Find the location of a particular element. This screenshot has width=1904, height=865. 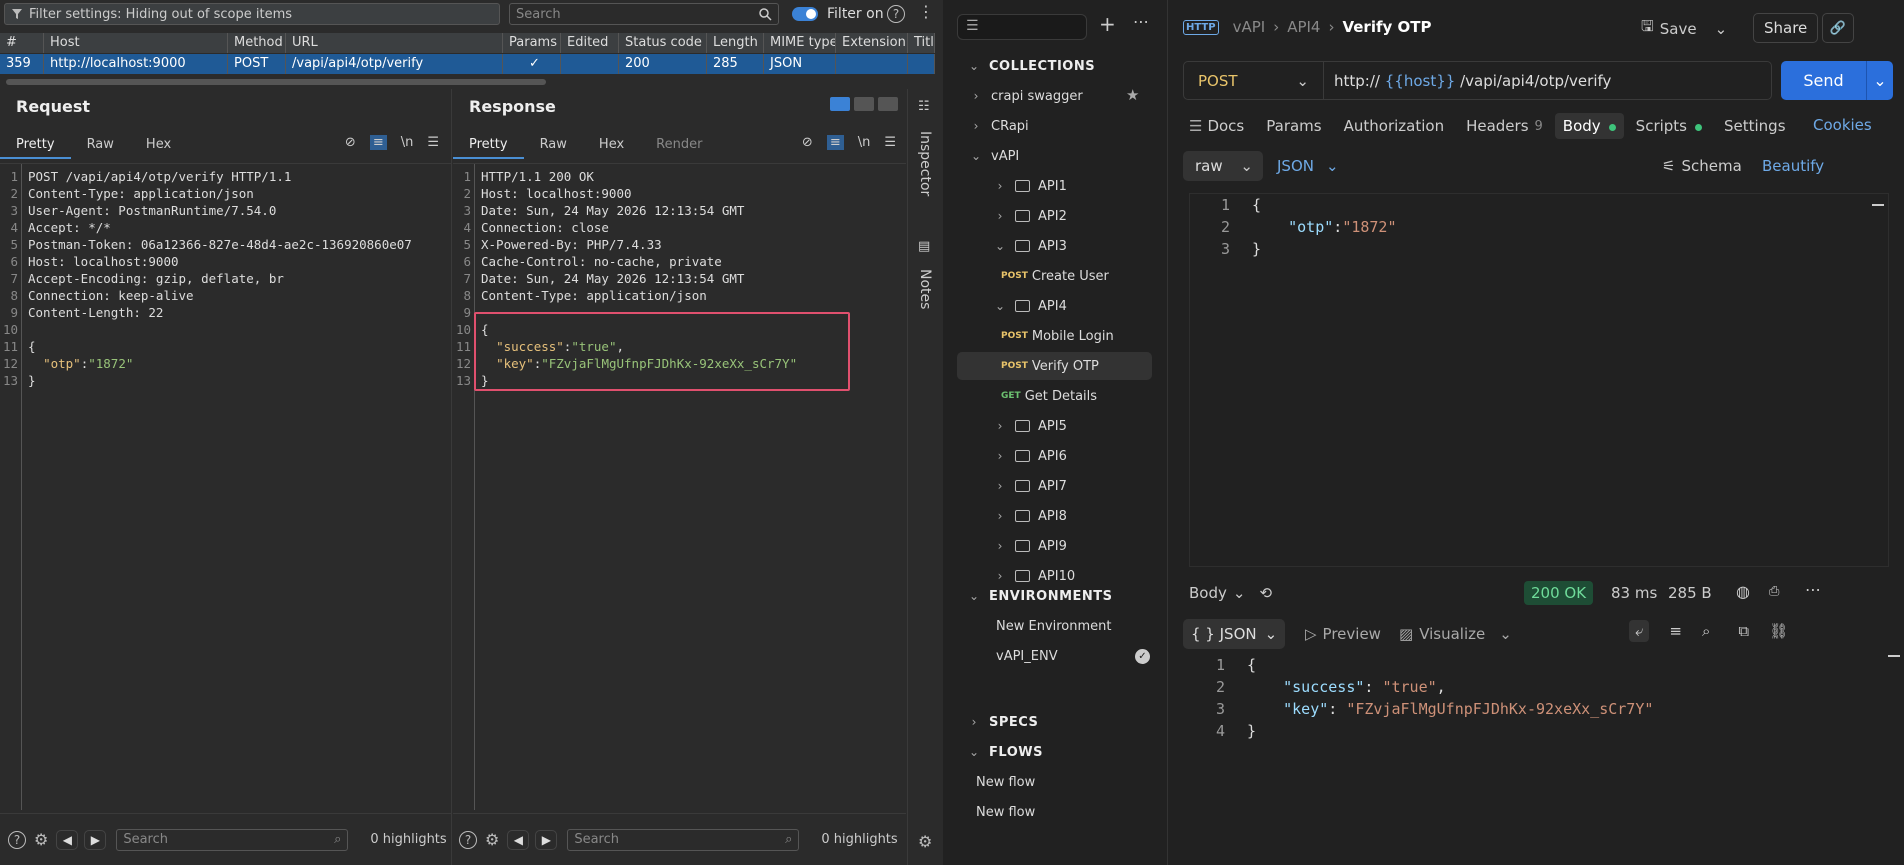

col-mime: MIME type is located at coordinates (800, 43).